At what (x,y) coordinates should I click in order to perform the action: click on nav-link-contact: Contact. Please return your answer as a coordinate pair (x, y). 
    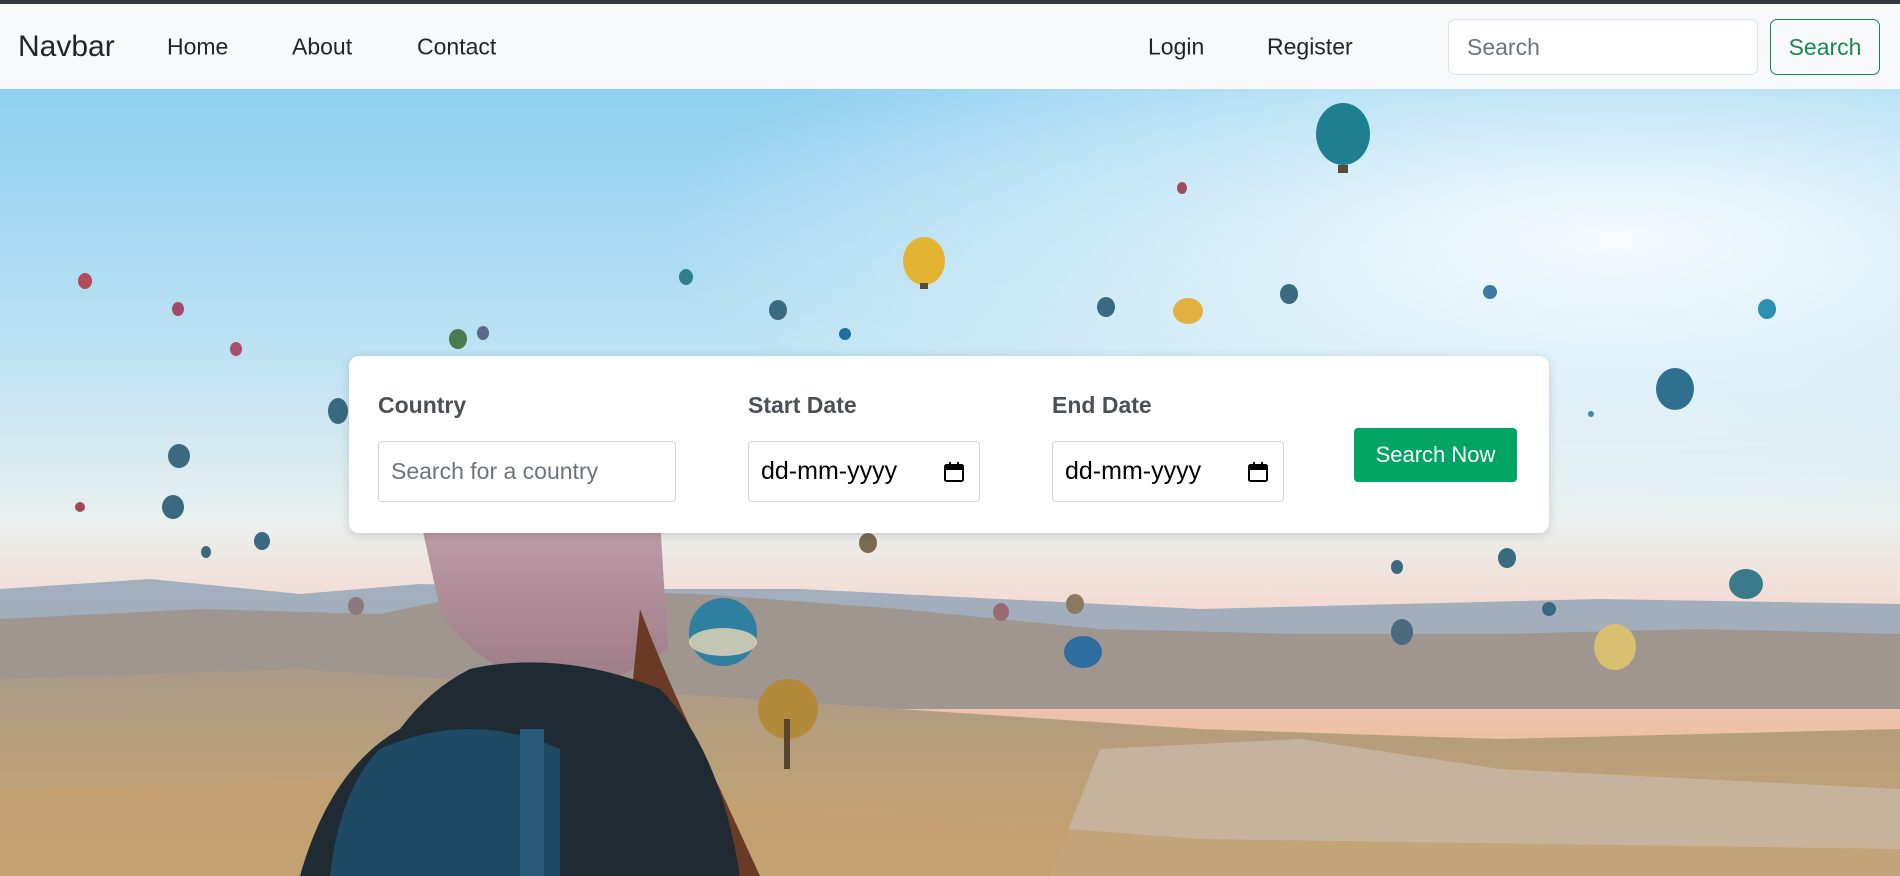
    Looking at the image, I should click on (456, 46).